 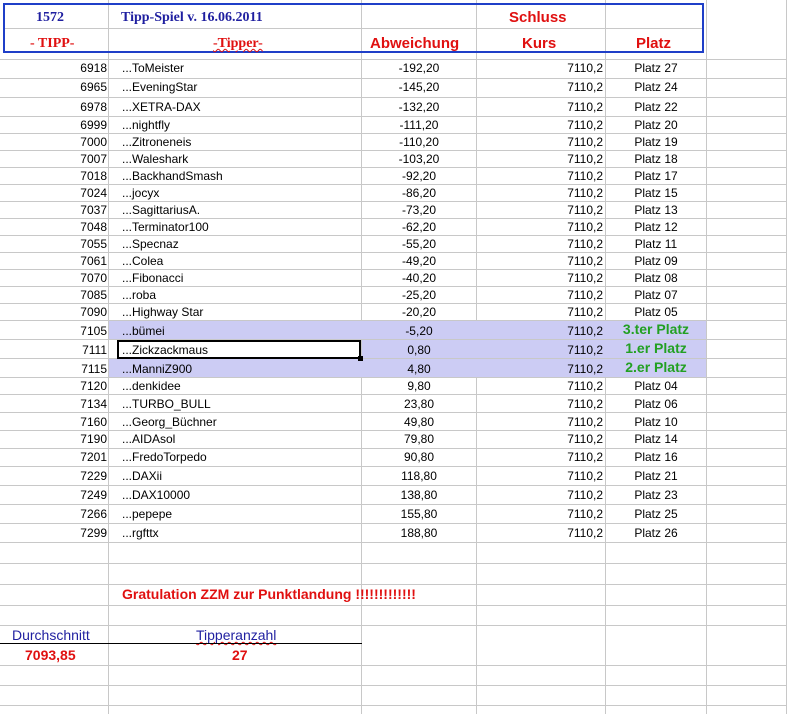 I want to click on tipp-cell: 7201, so click(x=53, y=457).